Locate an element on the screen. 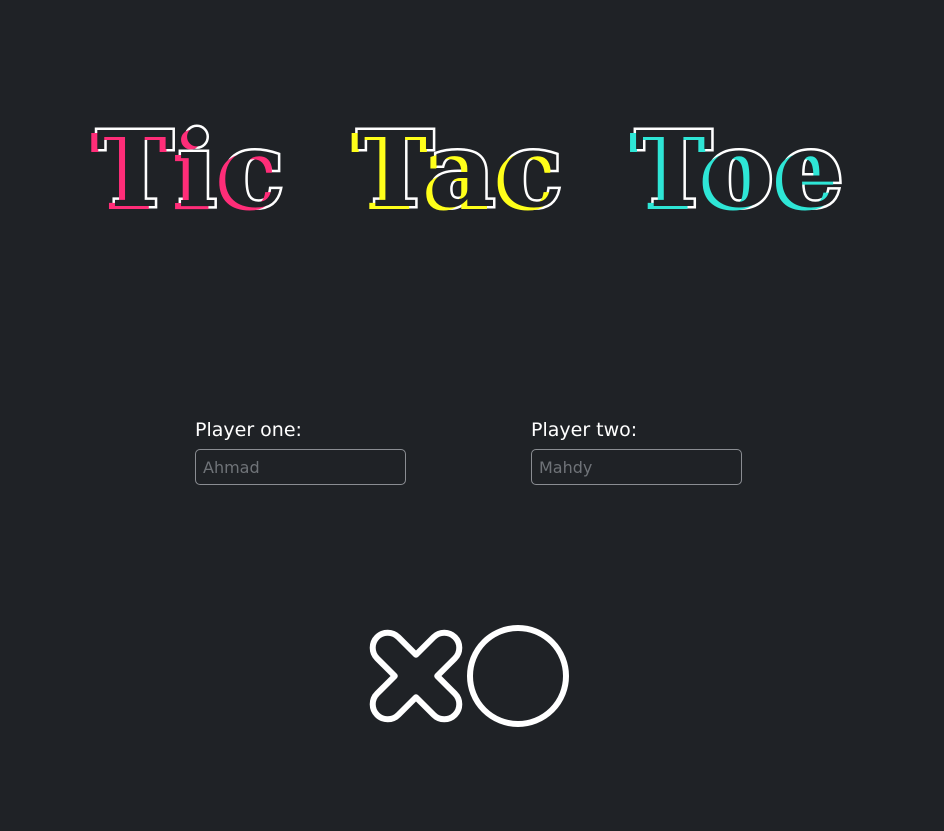  x-mark-icon is located at coordinates (416, 676).